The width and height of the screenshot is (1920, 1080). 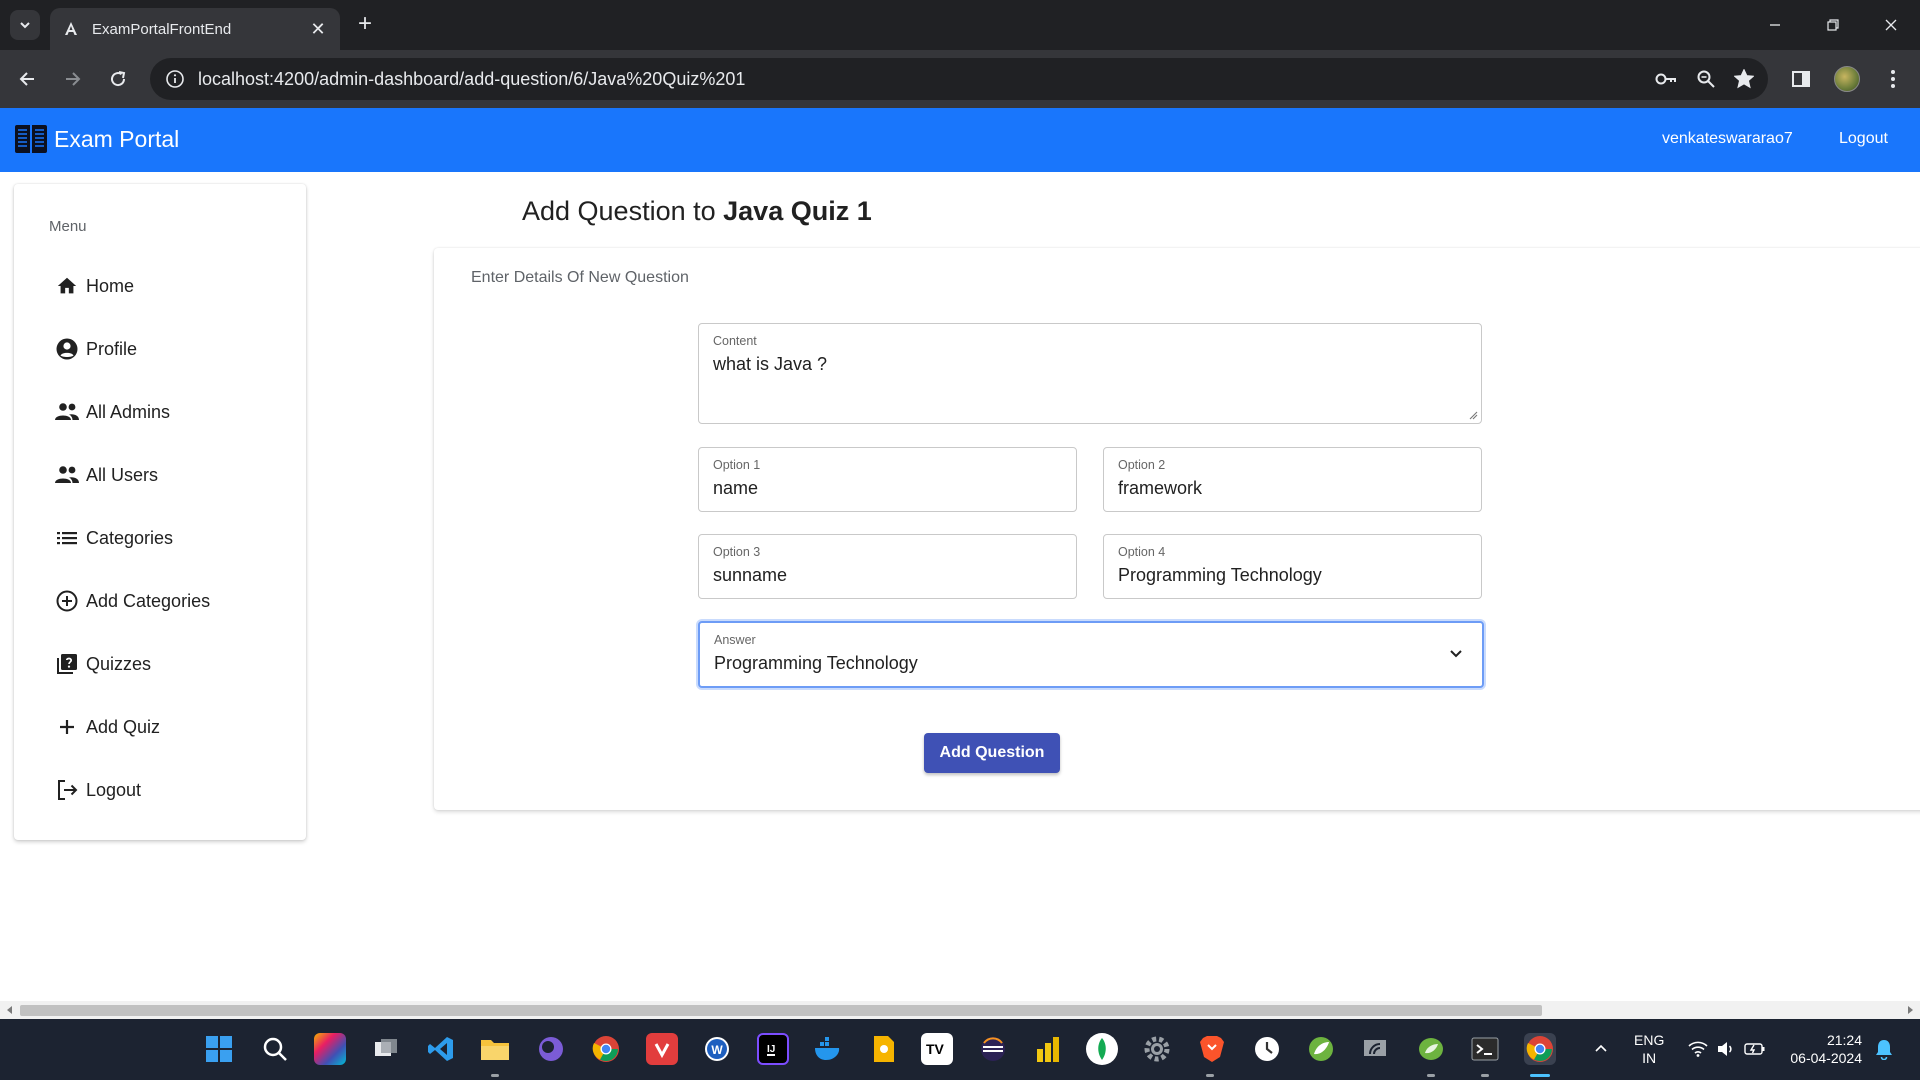 What do you see at coordinates (1727, 1049) in the screenshot?
I see `system-tray-status` at bounding box center [1727, 1049].